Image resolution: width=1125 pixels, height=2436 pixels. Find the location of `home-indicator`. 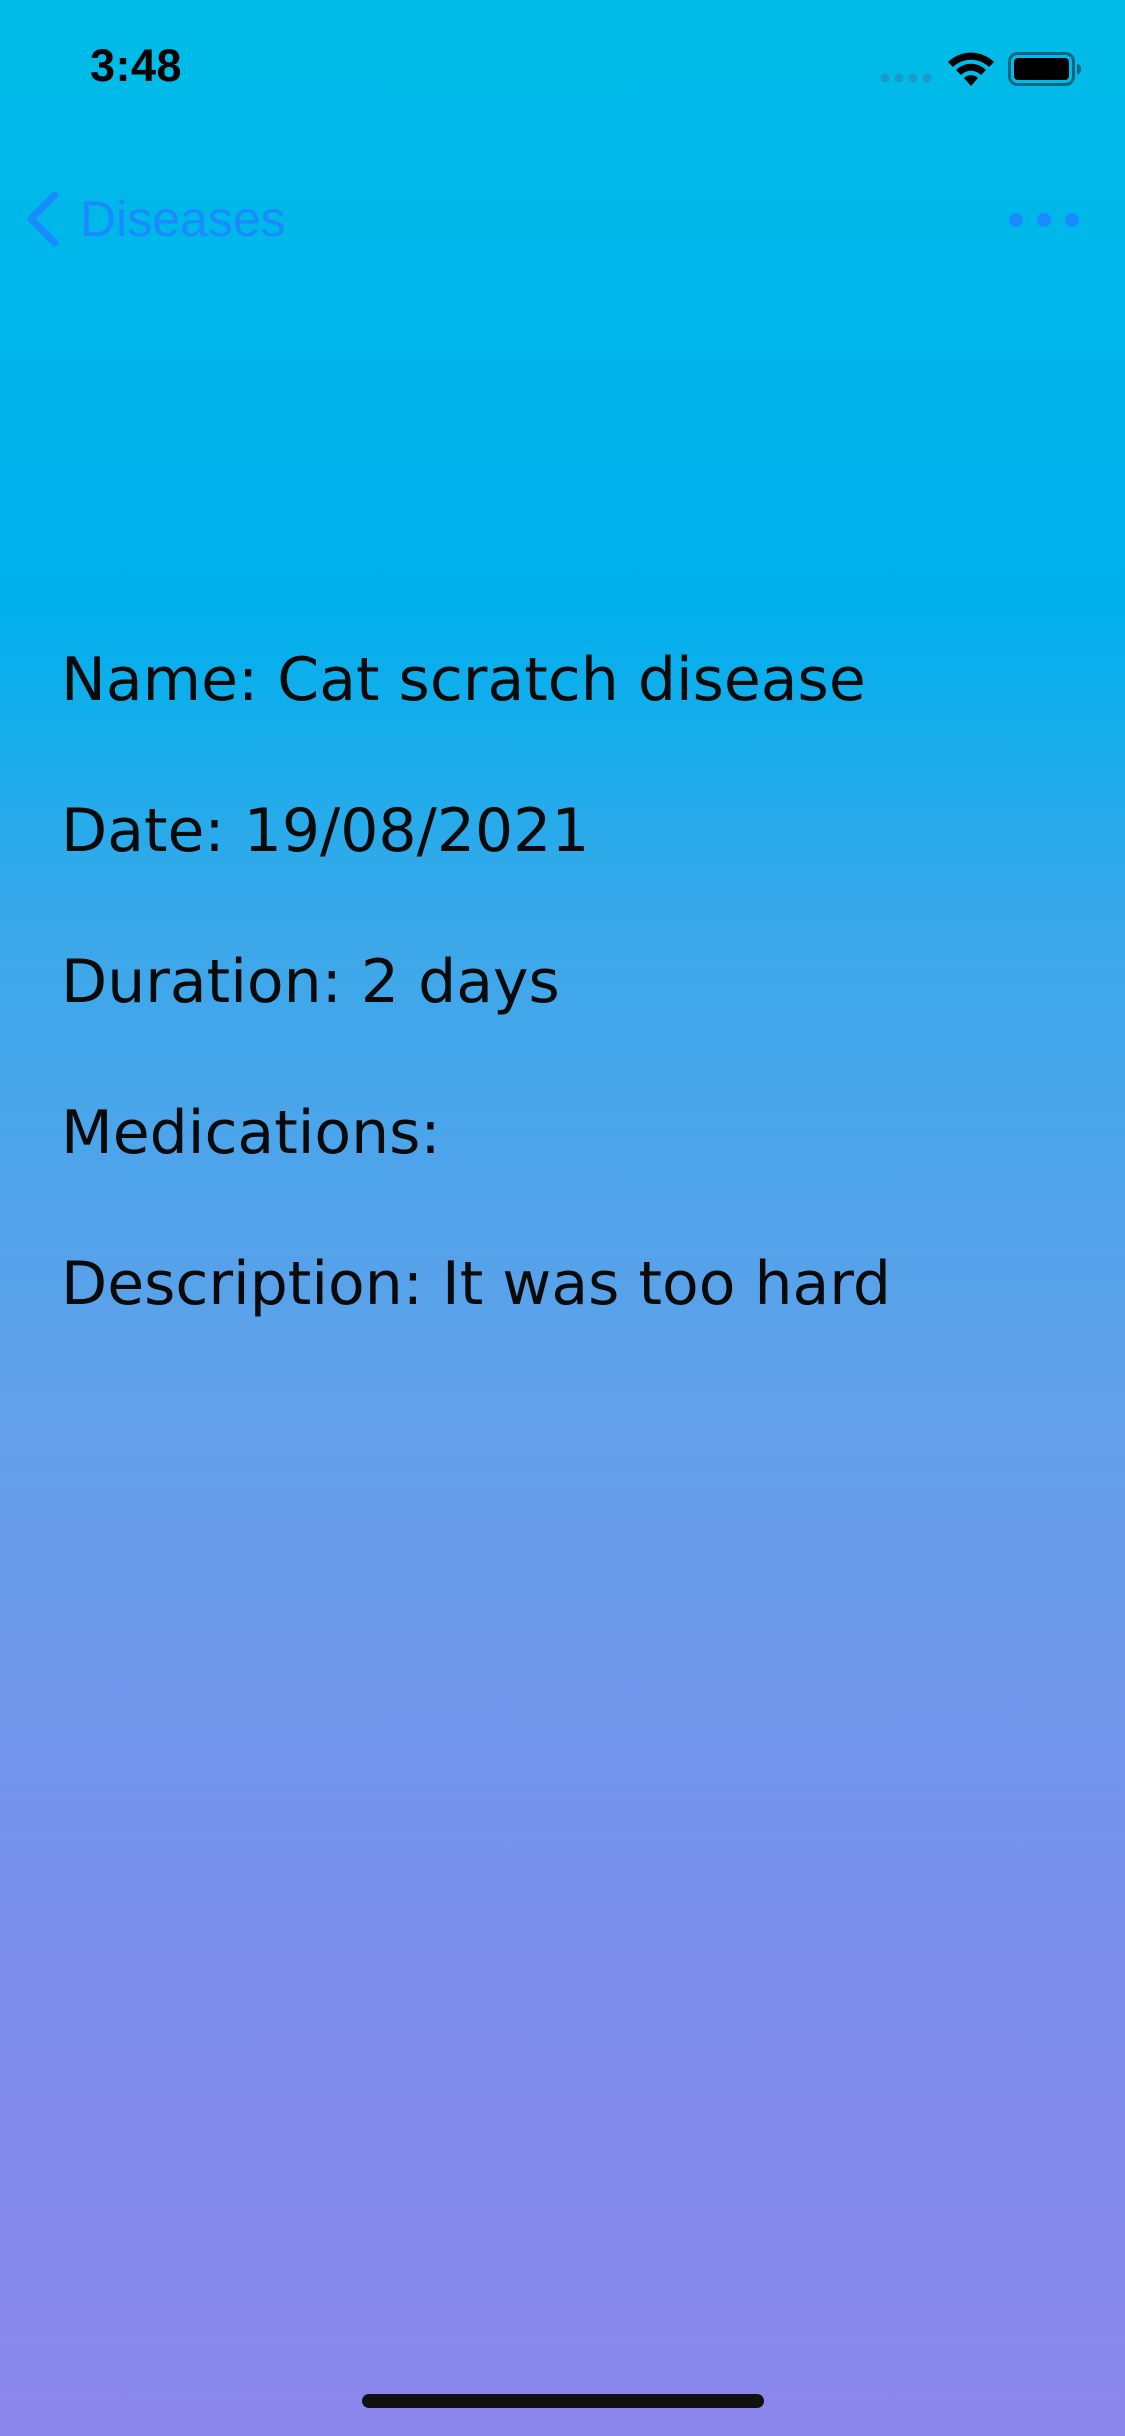

home-indicator is located at coordinates (563, 2401).